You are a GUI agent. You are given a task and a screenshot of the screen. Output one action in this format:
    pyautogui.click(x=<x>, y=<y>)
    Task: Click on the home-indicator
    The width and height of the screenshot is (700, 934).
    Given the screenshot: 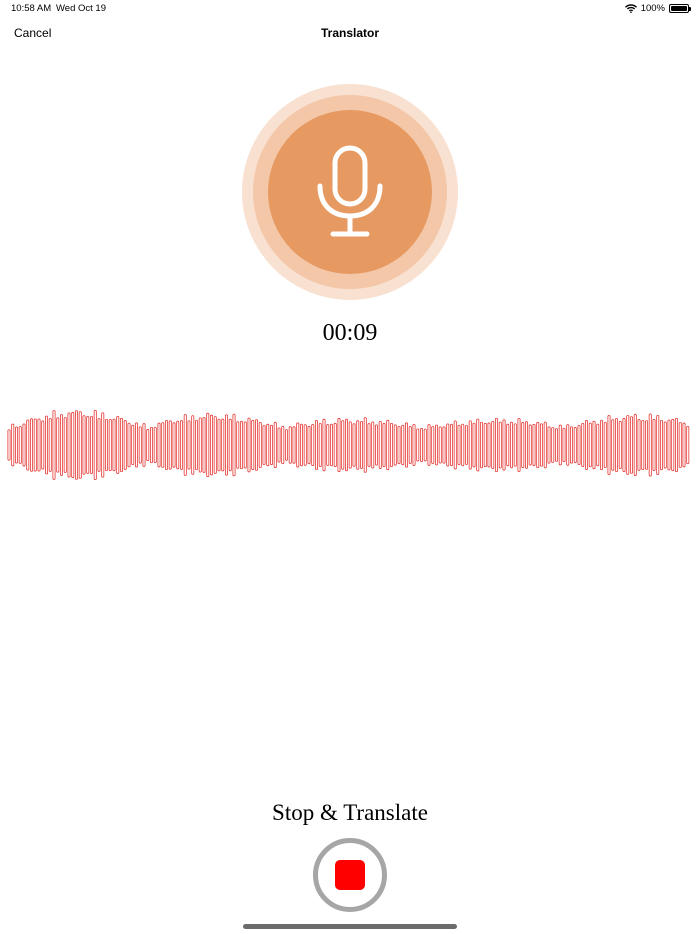 What is the action you would take?
    pyautogui.click(x=350, y=926)
    